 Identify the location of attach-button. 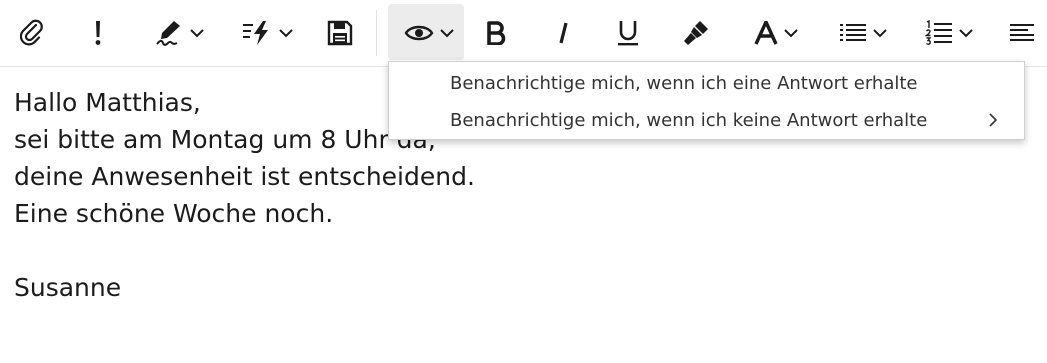
(32, 33).